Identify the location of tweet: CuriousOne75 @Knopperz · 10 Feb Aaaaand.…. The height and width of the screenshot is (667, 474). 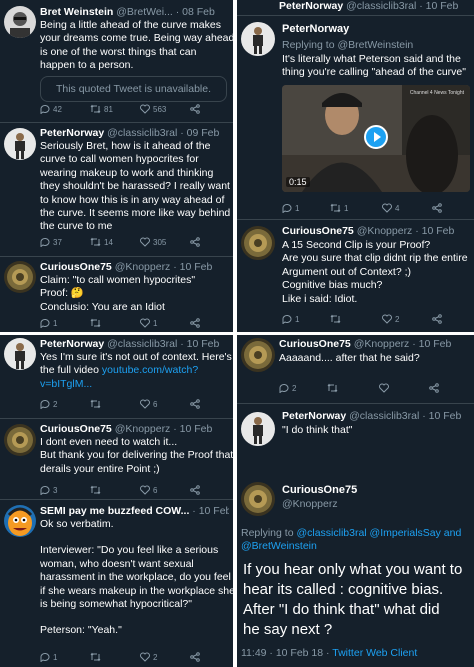
(355, 369).